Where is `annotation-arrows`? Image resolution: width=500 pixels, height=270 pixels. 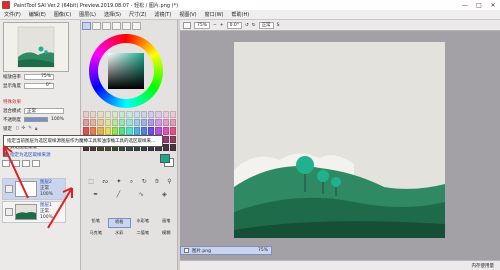
annotation-arrows is located at coordinates (38, 187).